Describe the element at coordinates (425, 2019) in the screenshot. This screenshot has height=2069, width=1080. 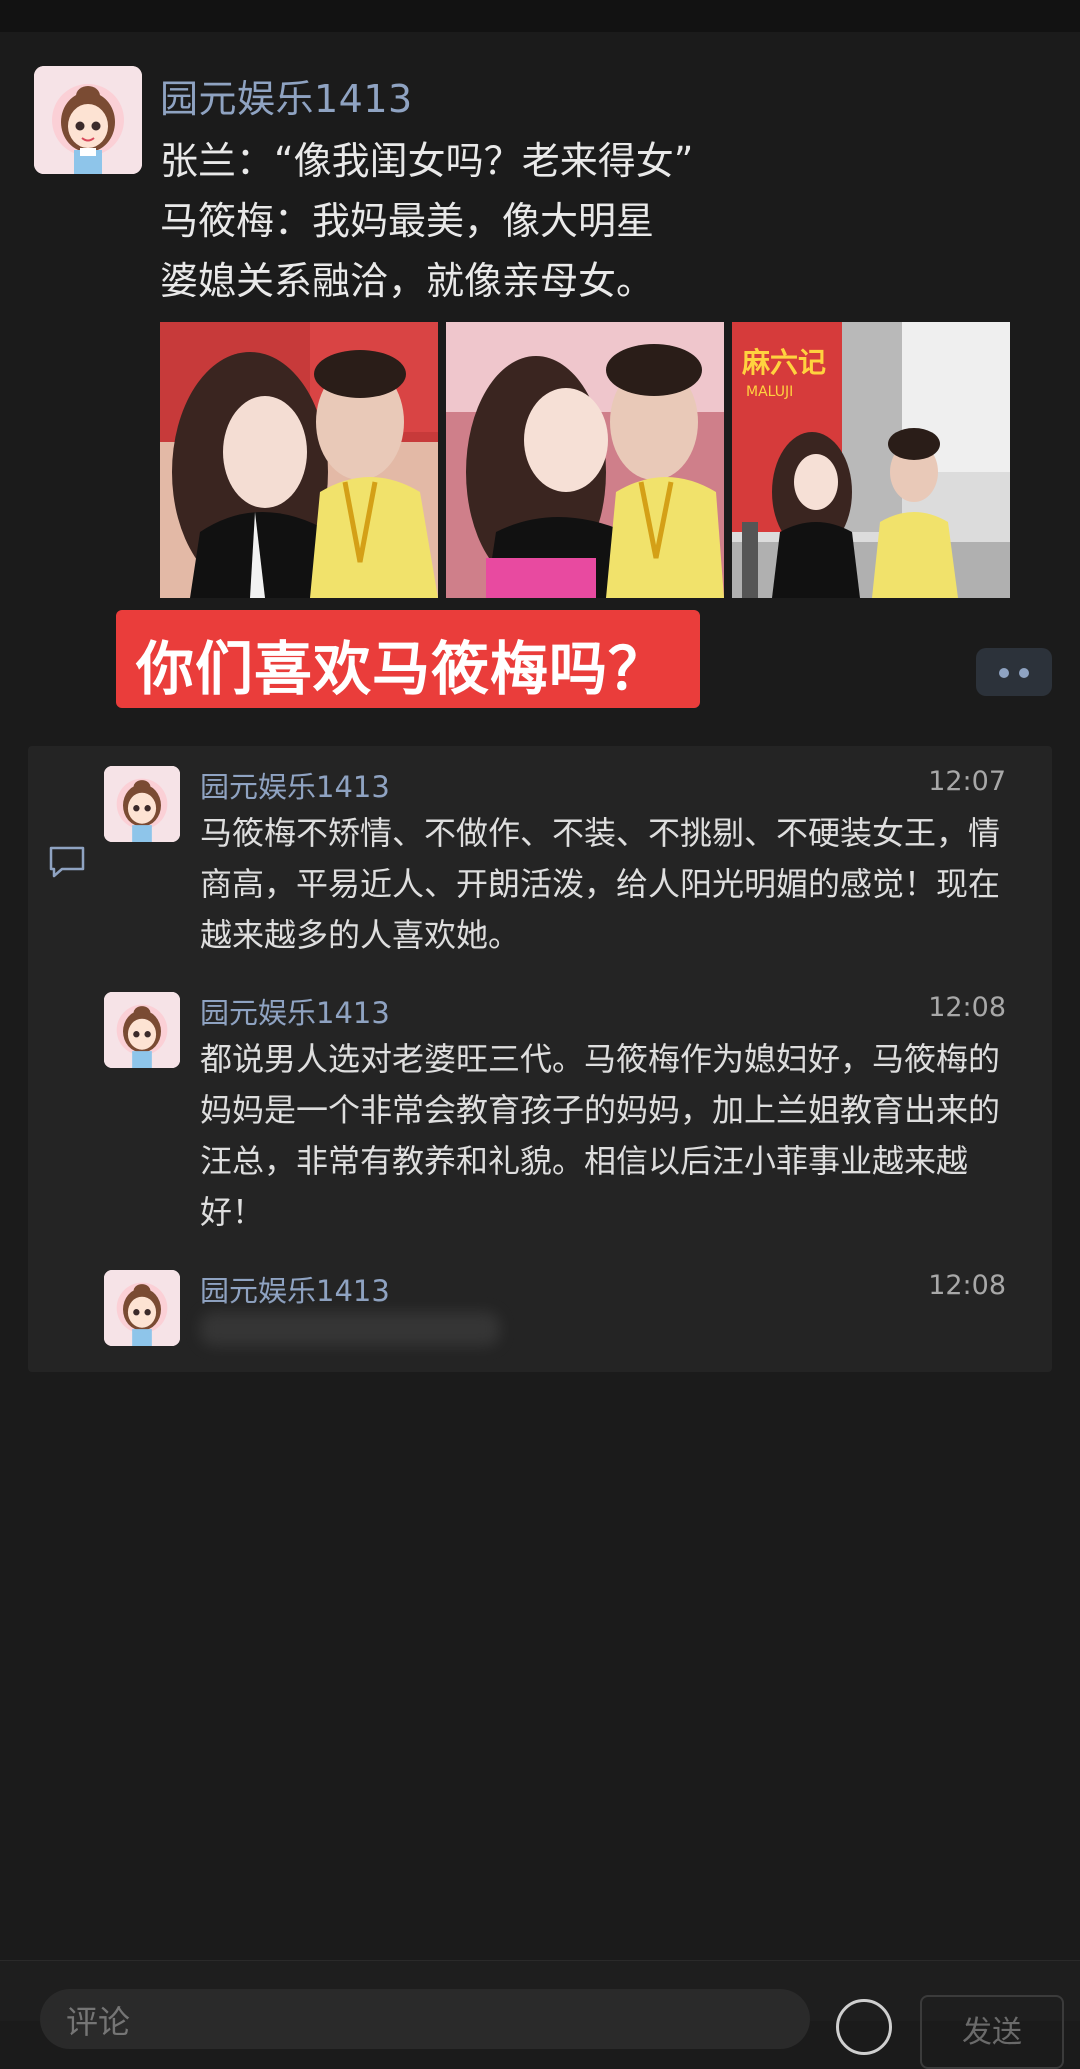
I see `comment-input` at that location.